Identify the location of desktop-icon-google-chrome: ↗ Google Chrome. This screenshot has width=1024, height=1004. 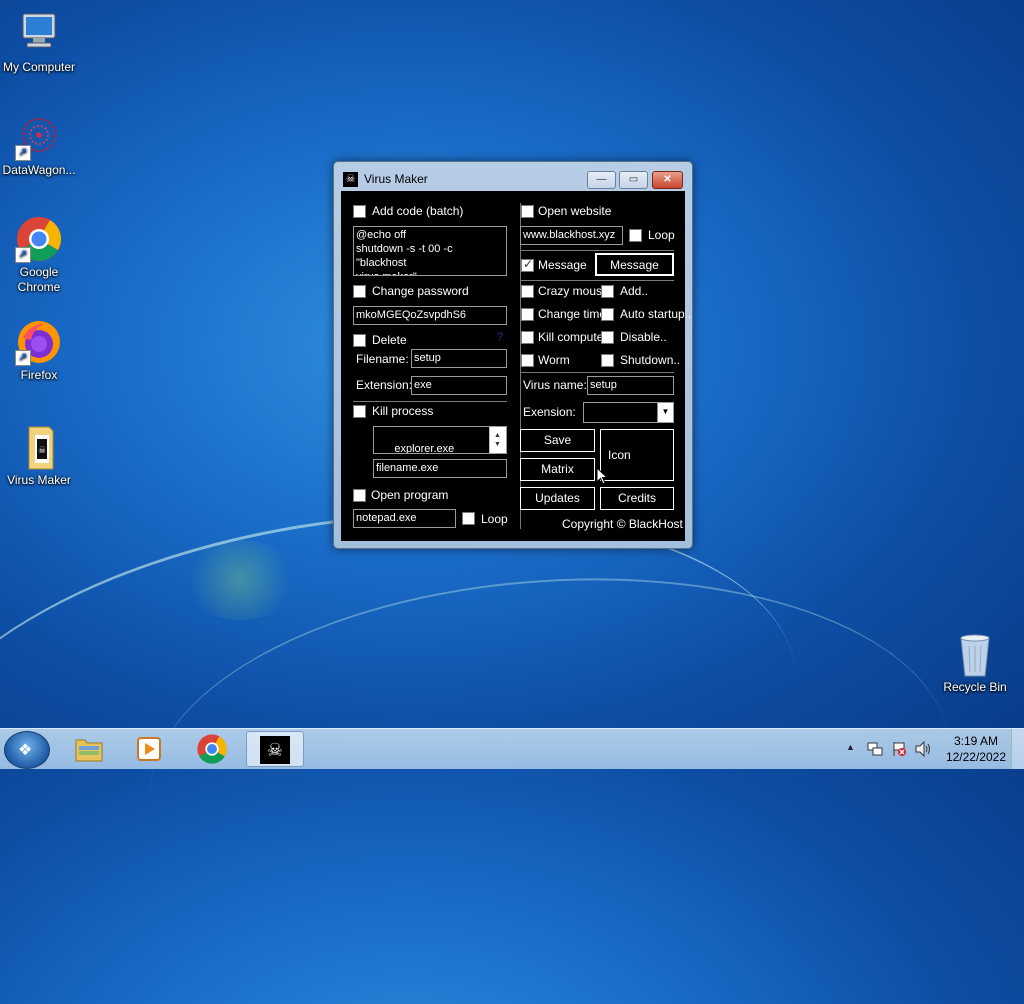
(39, 255).